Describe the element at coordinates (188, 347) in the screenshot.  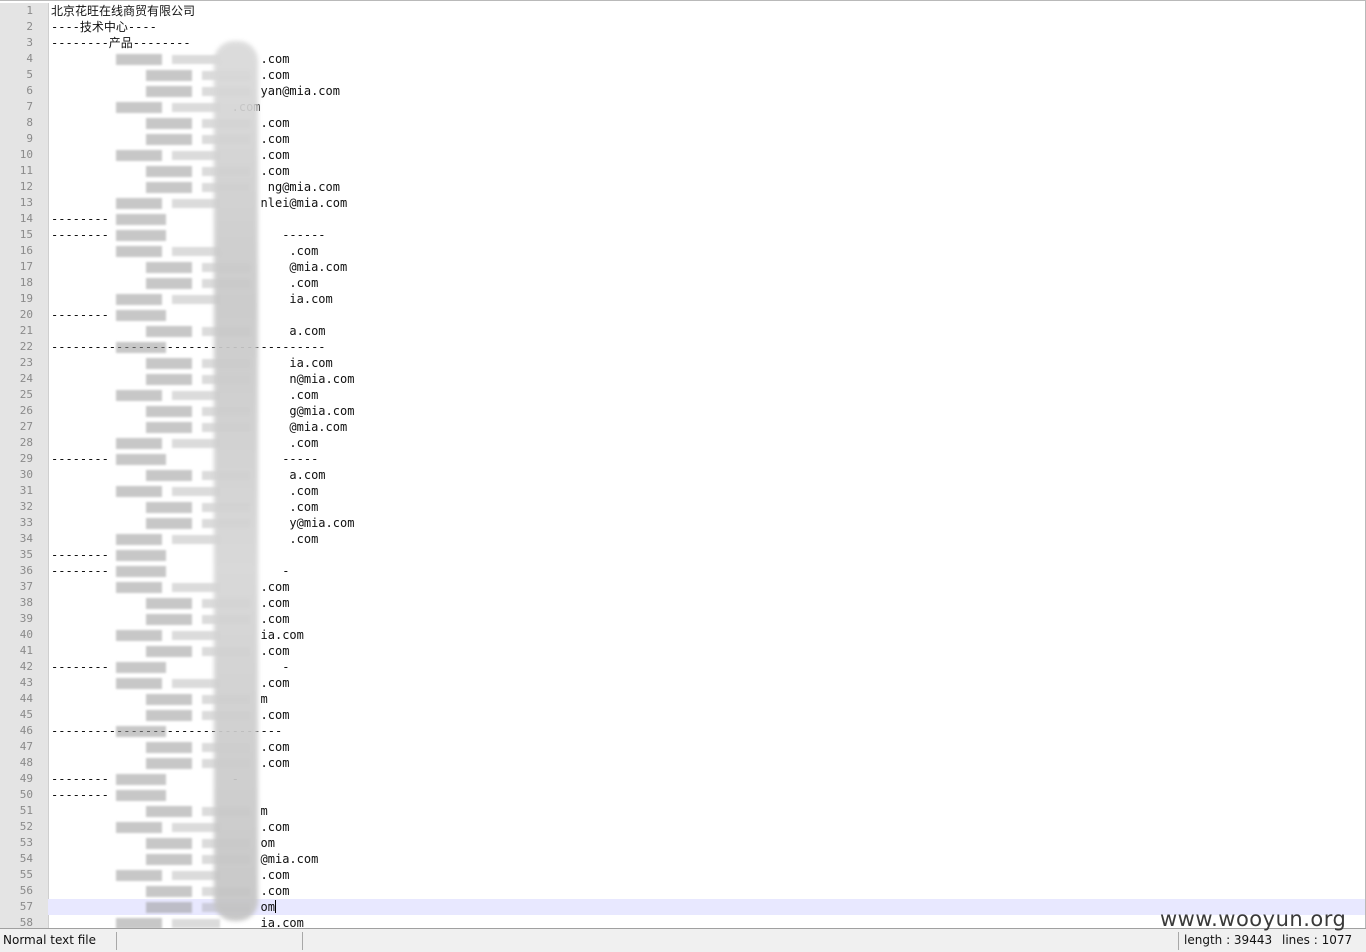
I see `line-text: --------------------------------------` at that location.